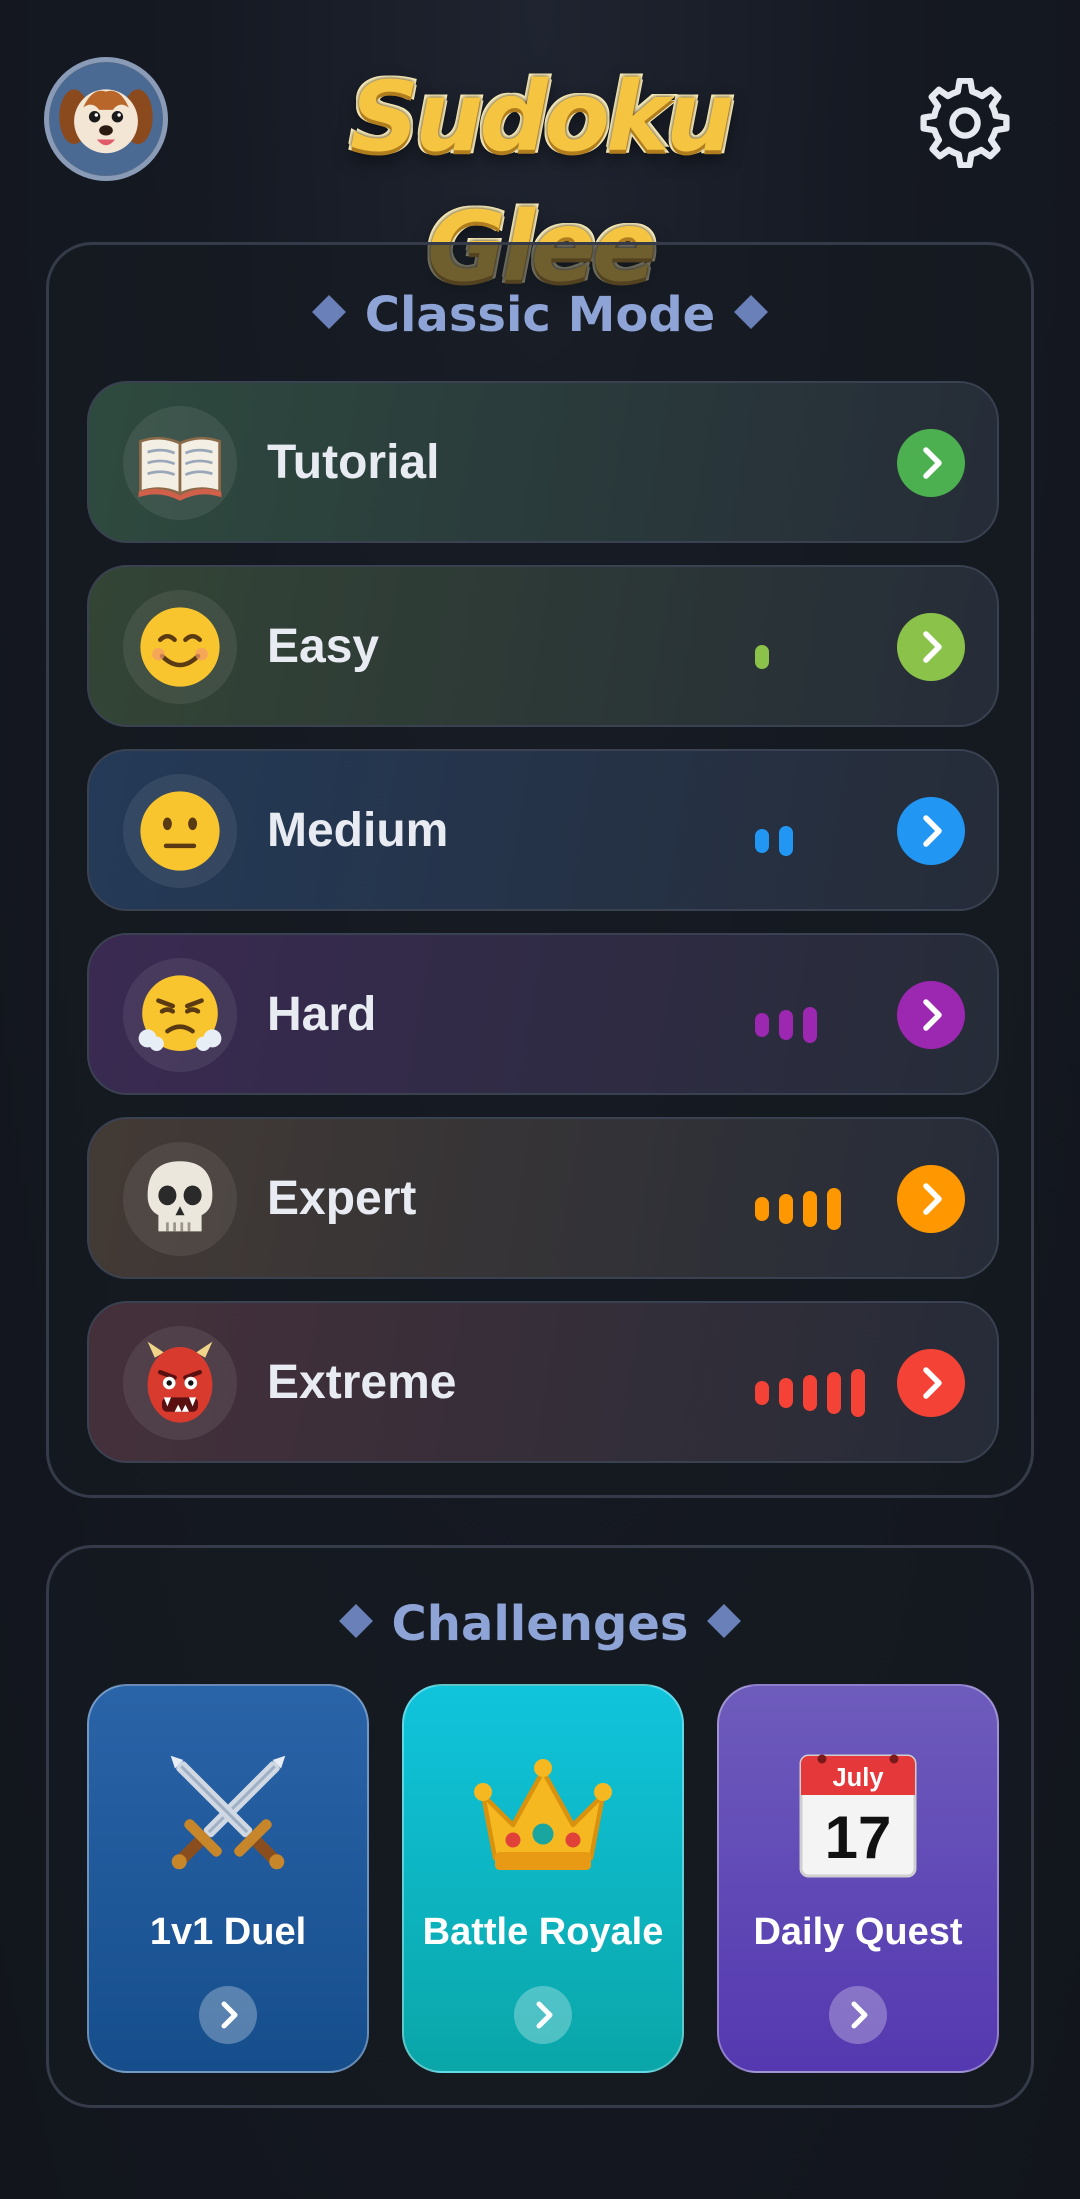 This screenshot has width=1080, height=2199. What do you see at coordinates (543, 1014) in the screenshot?
I see `mode-row-hard: Hard` at bounding box center [543, 1014].